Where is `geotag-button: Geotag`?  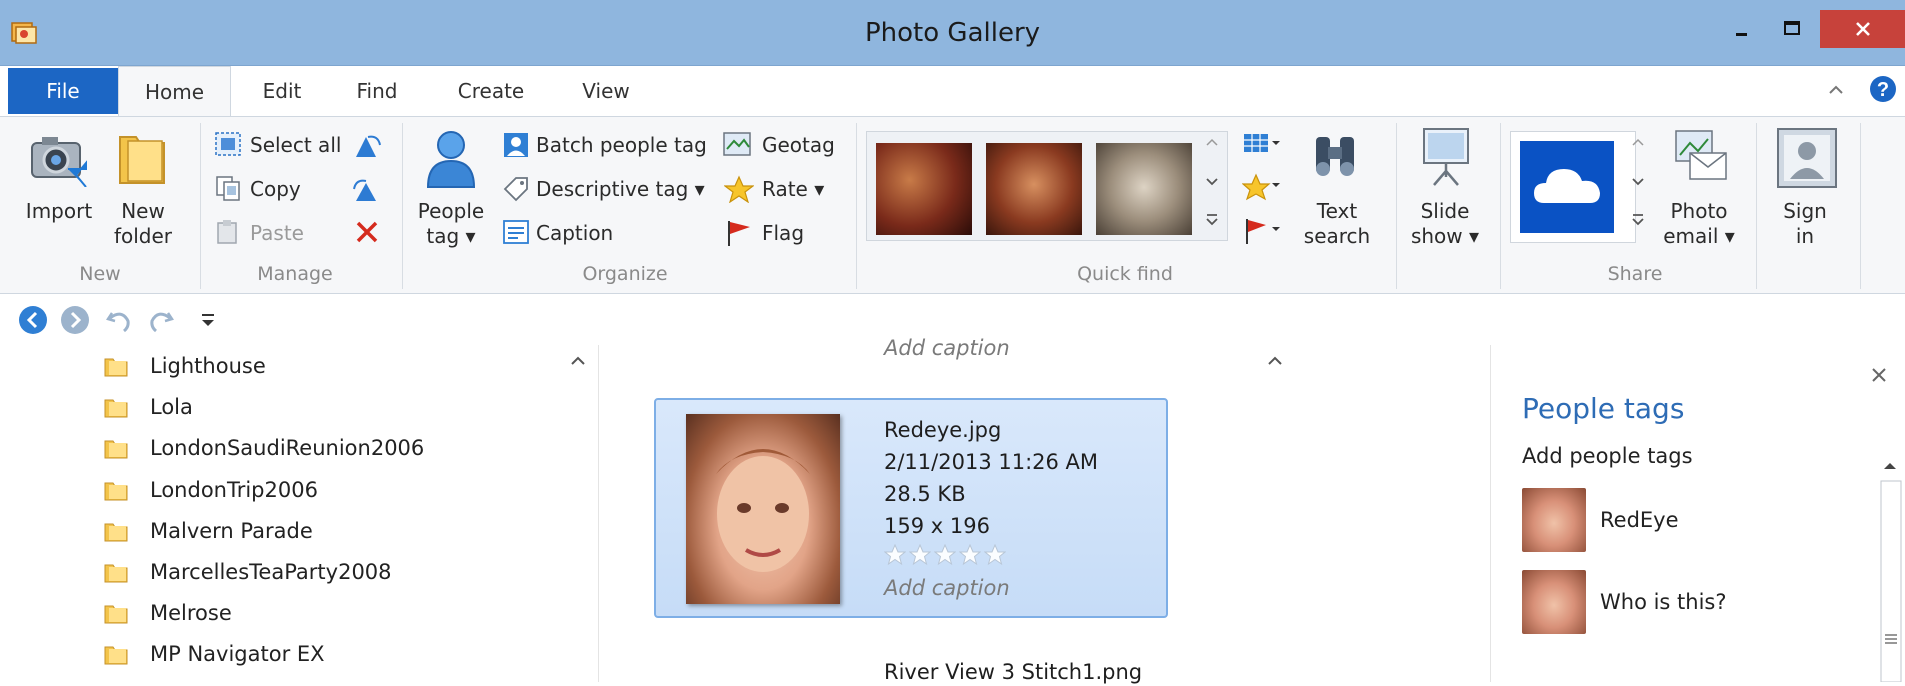
geotag-button: Geotag is located at coordinates (798, 145).